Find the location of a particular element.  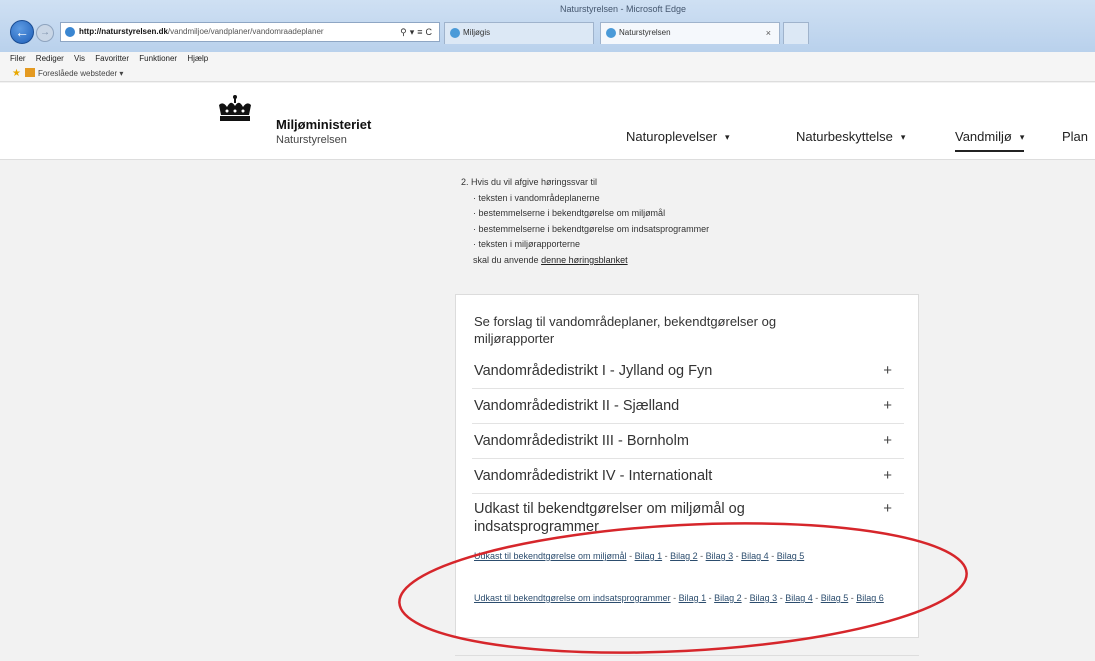

nav-vandmiljo: Vandmiljø ▾ is located at coordinates (990, 140).